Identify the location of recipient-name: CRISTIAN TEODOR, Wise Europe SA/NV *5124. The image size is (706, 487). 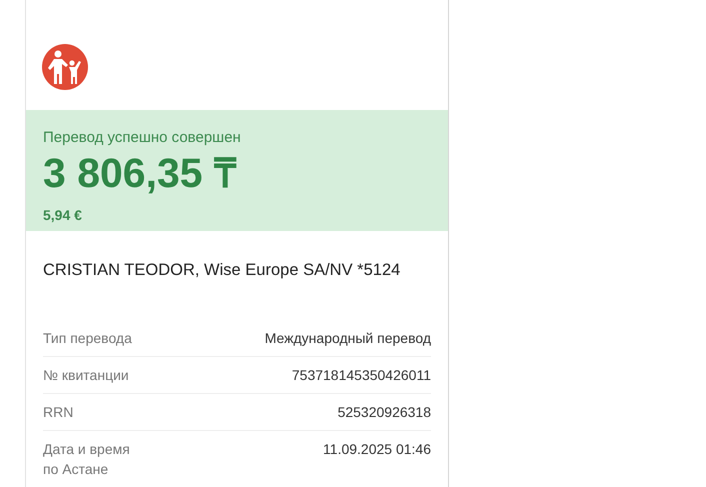
(222, 270).